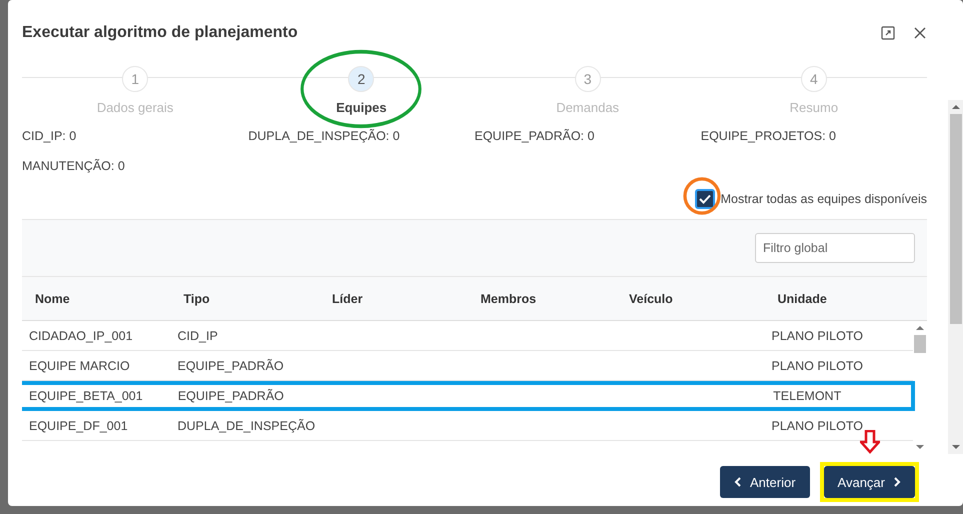  Describe the element at coordinates (888, 33) in the screenshot. I see `expand-icon` at that location.